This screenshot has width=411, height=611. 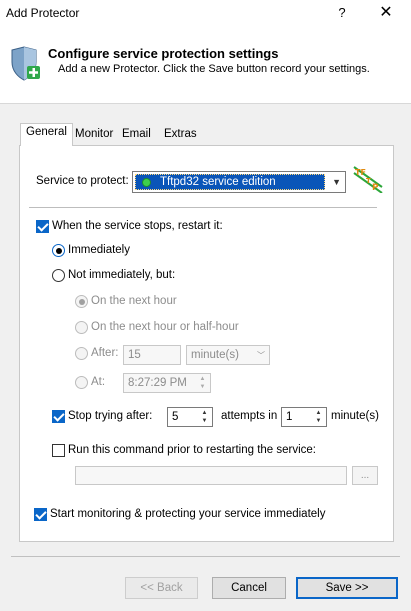 I want to click on footer-separator, so click(x=205, y=556).